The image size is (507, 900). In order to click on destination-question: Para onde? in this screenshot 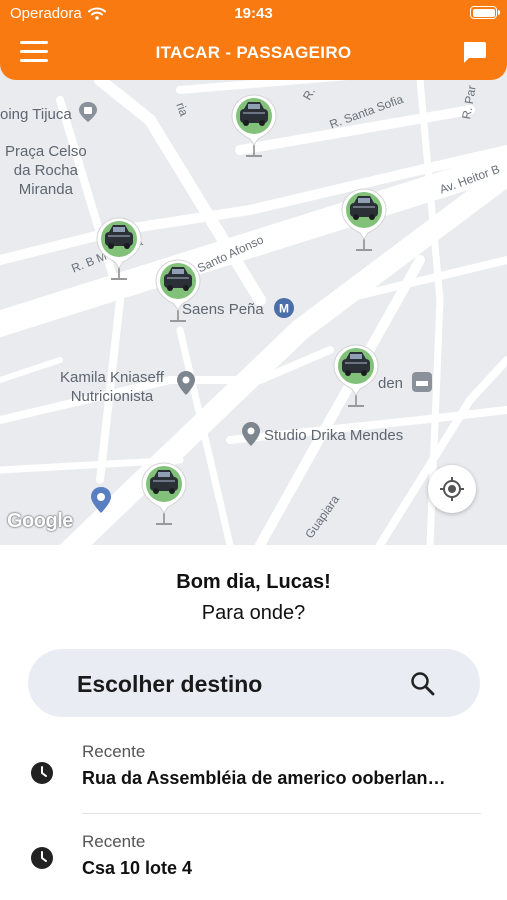, I will do `click(253, 613)`.